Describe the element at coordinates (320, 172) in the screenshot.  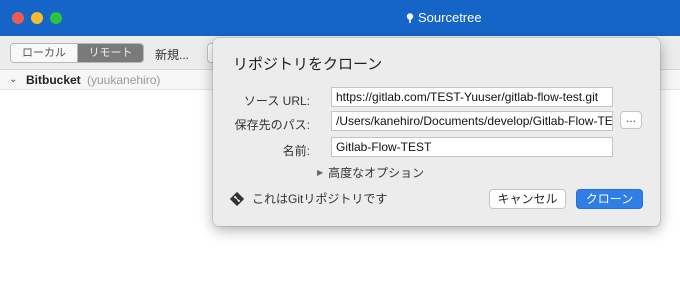
I see `disclosure-triangle-icon: ▶` at that location.